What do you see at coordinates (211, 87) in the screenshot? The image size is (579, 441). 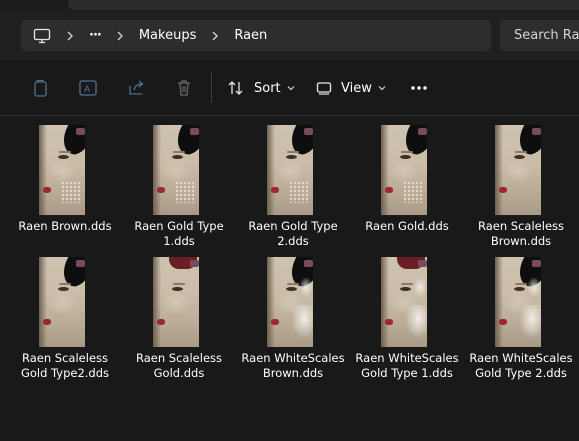 I see `toolbar-divider` at bounding box center [211, 87].